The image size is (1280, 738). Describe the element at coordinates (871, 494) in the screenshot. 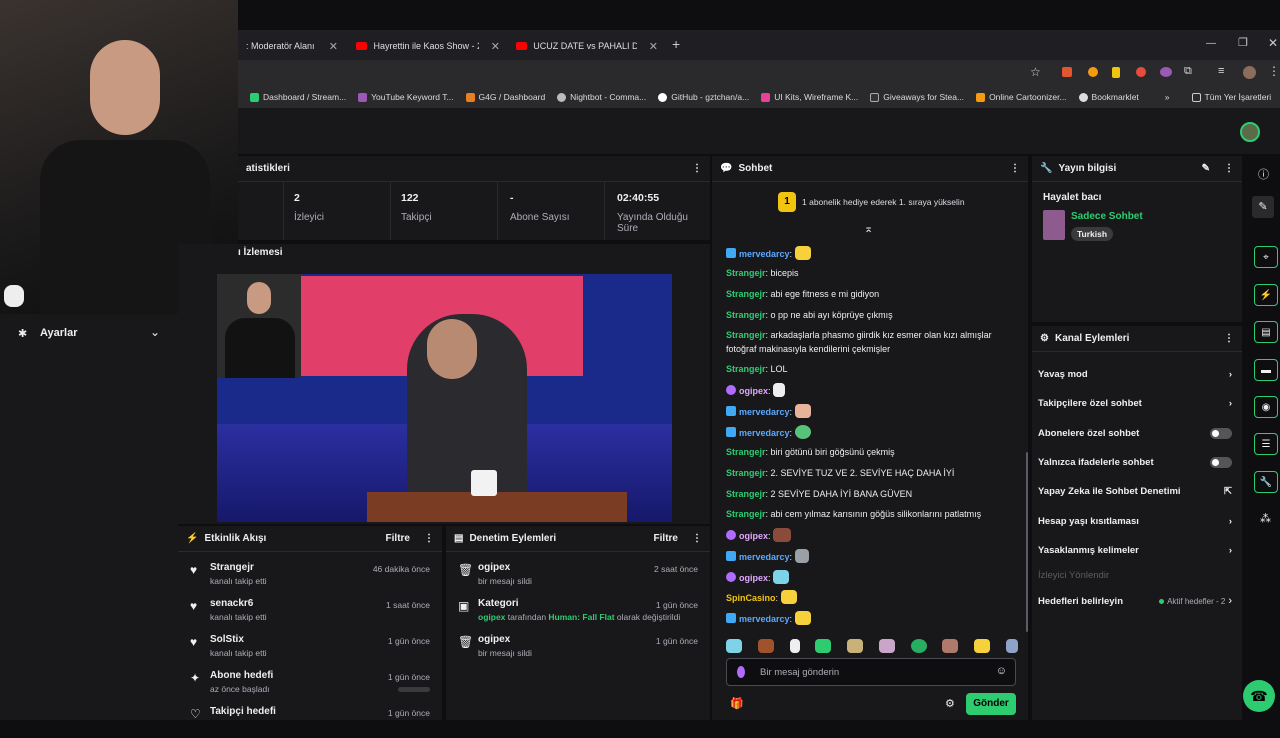

I see `chat-message: Strangejr: 2 SEVİYE DAHA İYİ BANA GÜVEN` at that location.